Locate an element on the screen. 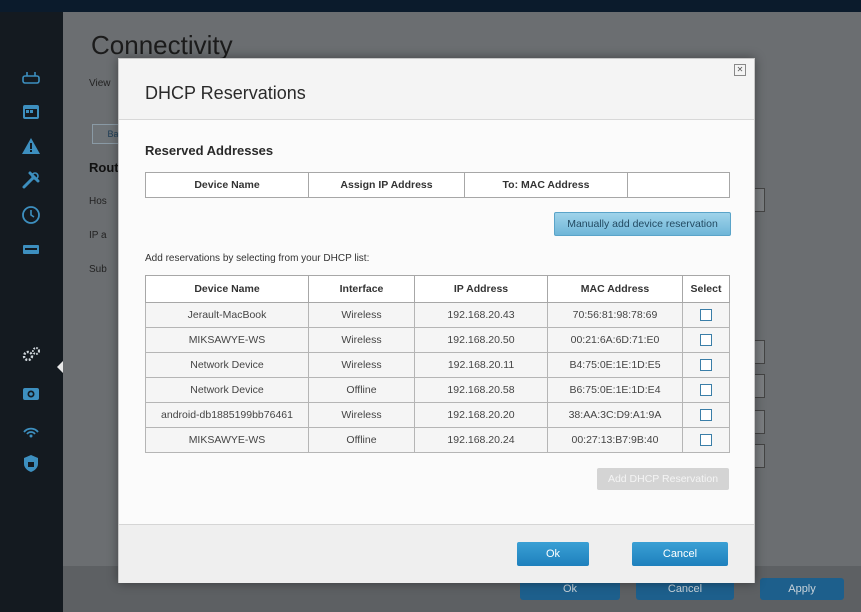 This screenshot has height=612, width=861. cancel-button: Cancel is located at coordinates (680, 554).